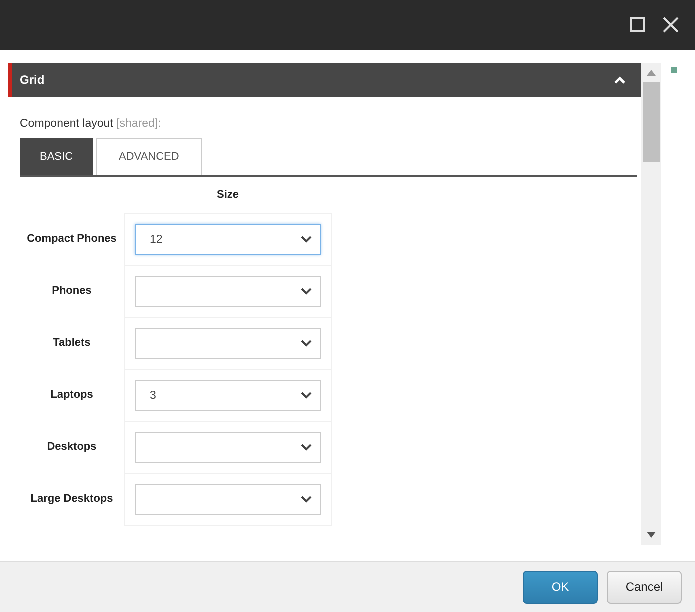 This screenshot has height=612, width=695. What do you see at coordinates (620, 80) in the screenshot?
I see `chevron-icon` at bounding box center [620, 80].